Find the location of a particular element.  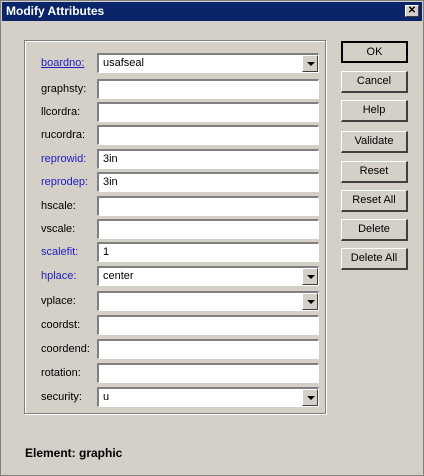

attribute-label: security: is located at coordinates (61, 397).